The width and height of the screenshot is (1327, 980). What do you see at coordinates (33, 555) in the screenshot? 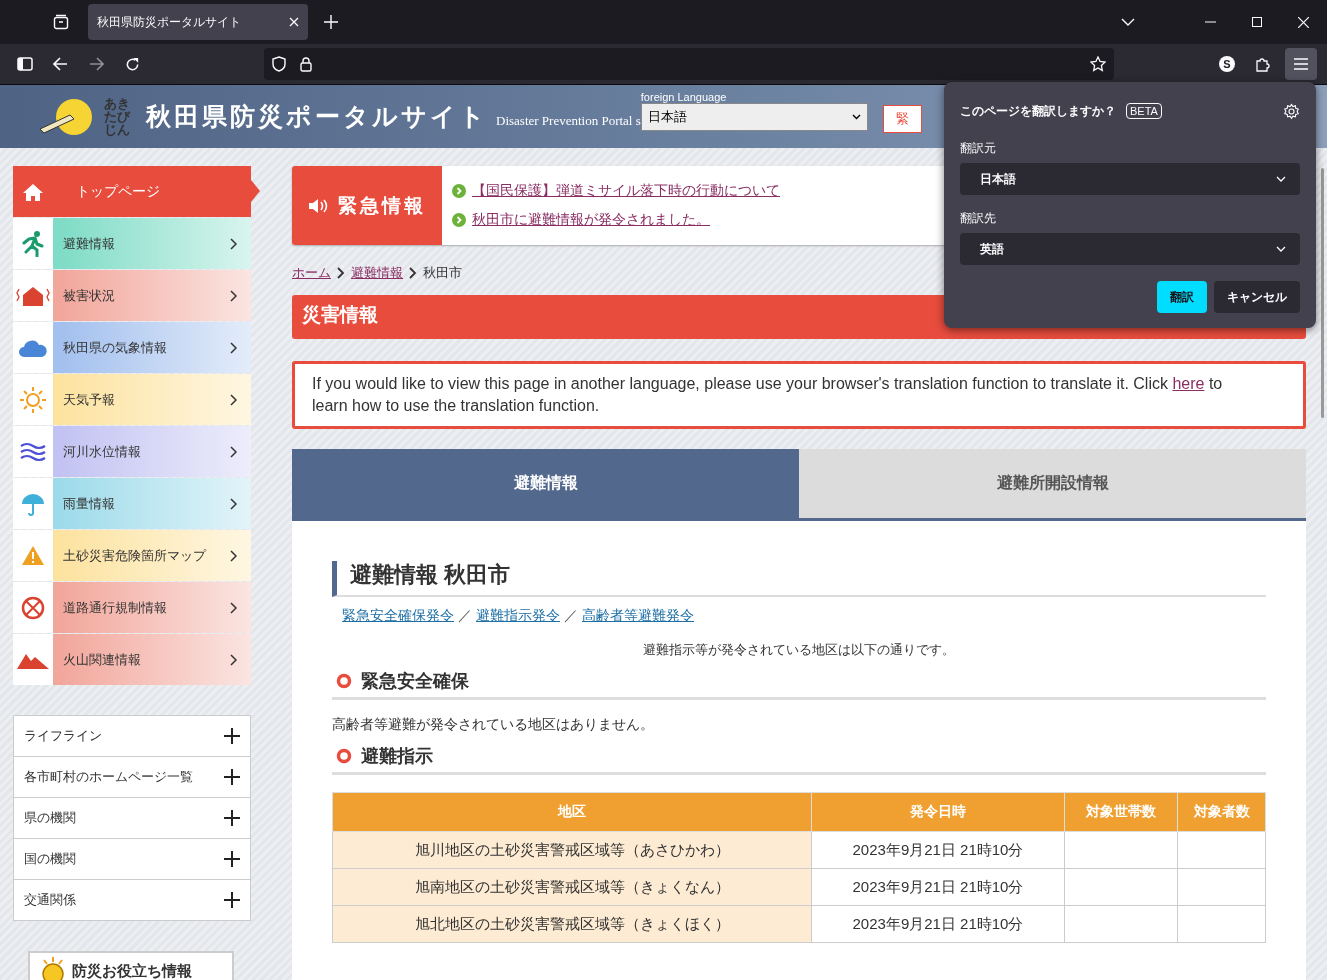
I see `warning-icon` at bounding box center [33, 555].